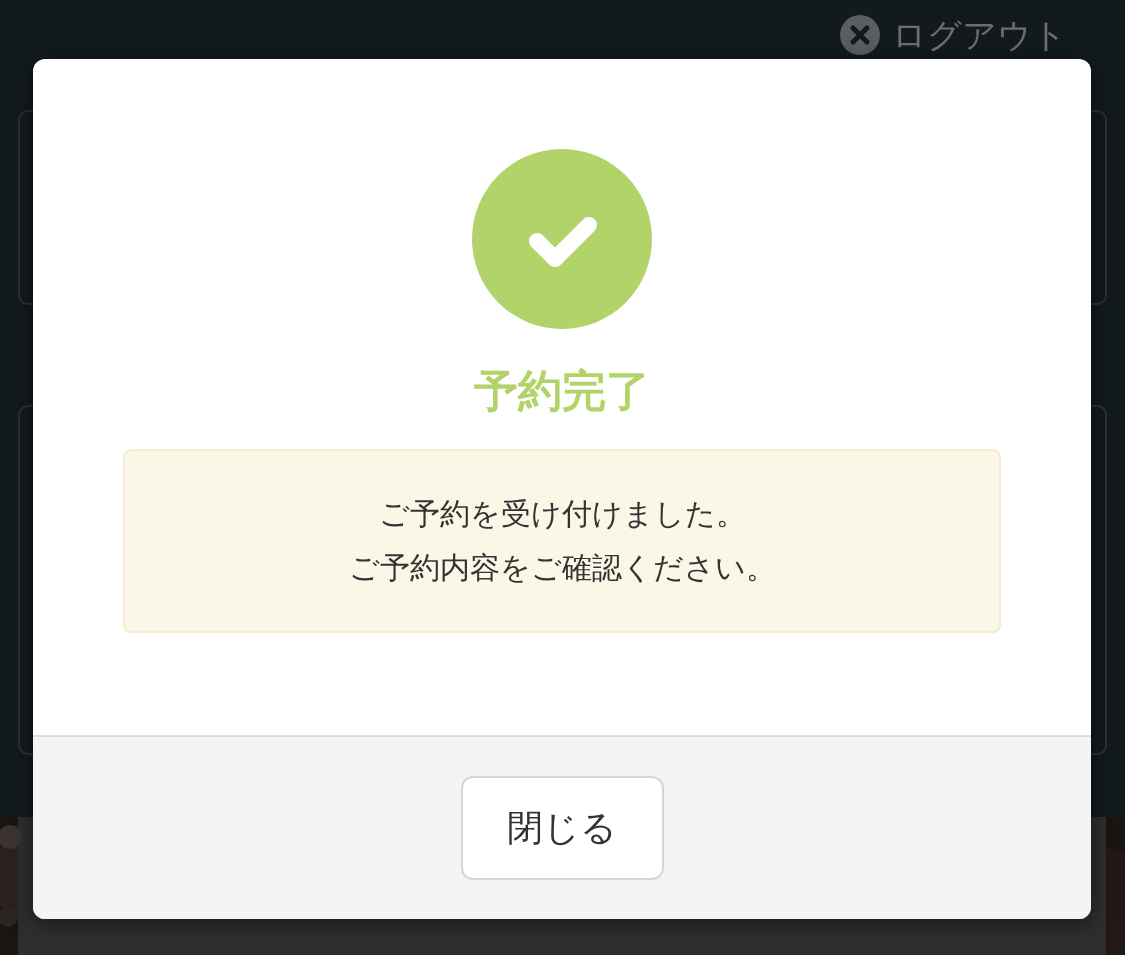 This screenshot has width=1125, height=955. What do you see at coordinates (562, 828) in the screenshot?
I see `close-button: 閉じる` at bounding box center [562, 828].